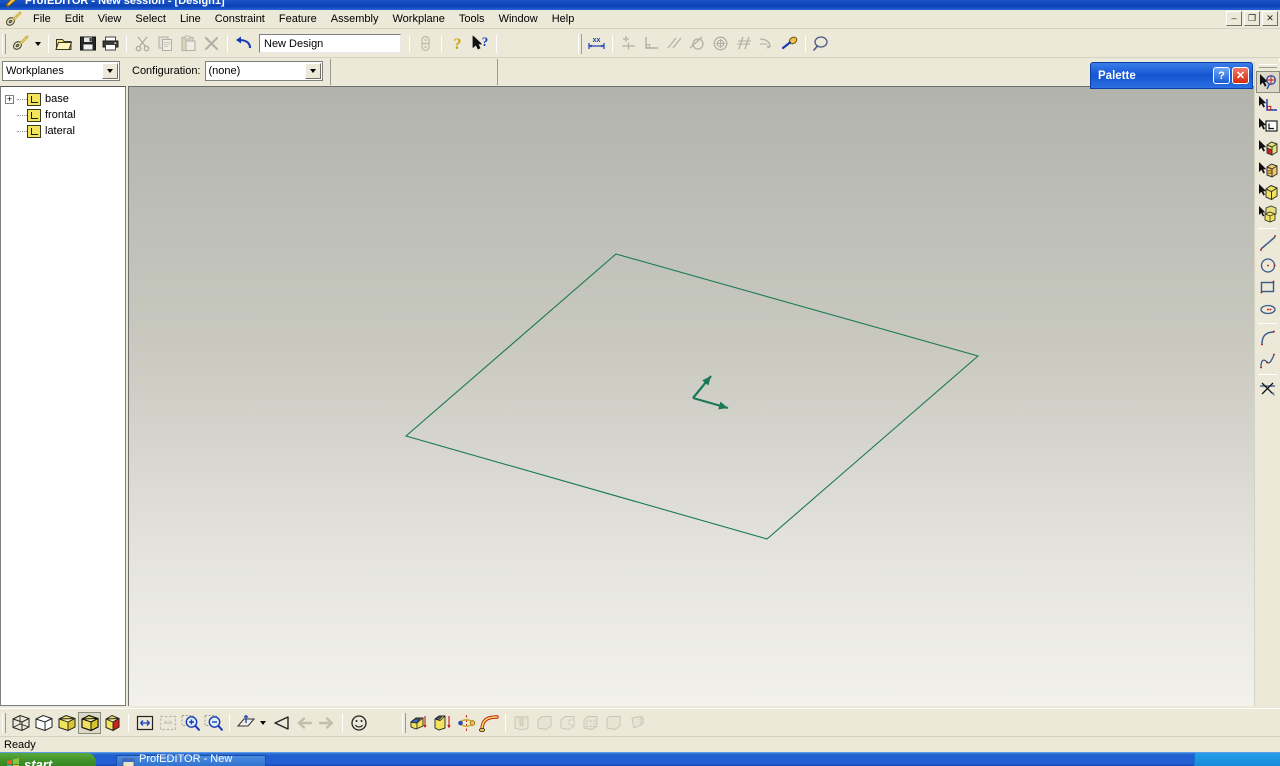  What do you see at coordinates (326, 723) in the screenshot?
I see `view-forward-button` at bounding box center [326, 723].